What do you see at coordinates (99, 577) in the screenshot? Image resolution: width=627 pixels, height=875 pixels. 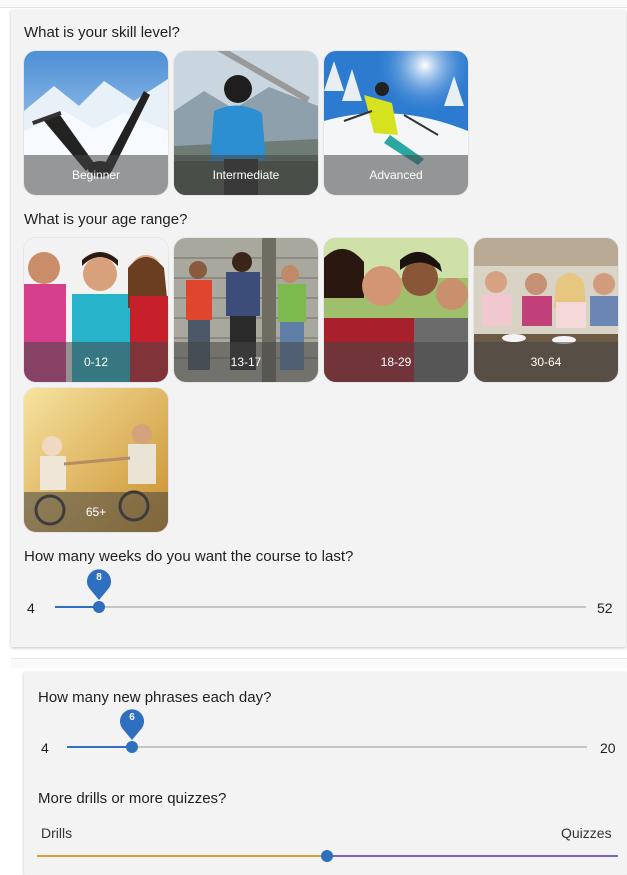 I see `weeks-value-label: 8` at bounding box center [99, 577].